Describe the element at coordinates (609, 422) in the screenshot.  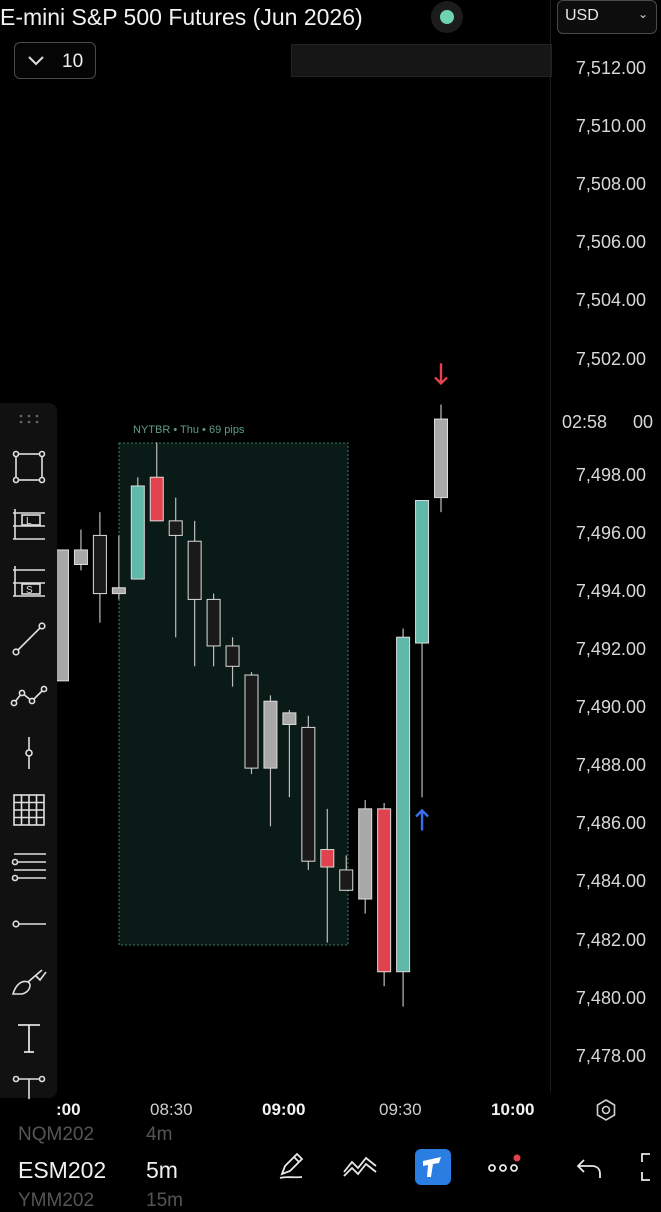
I see `bar-countdown: 02:58 00` at that location.